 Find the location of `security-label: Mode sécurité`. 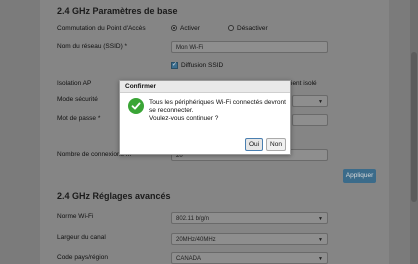

security-label: Mode sécurité is located at coordinates (77, 99).